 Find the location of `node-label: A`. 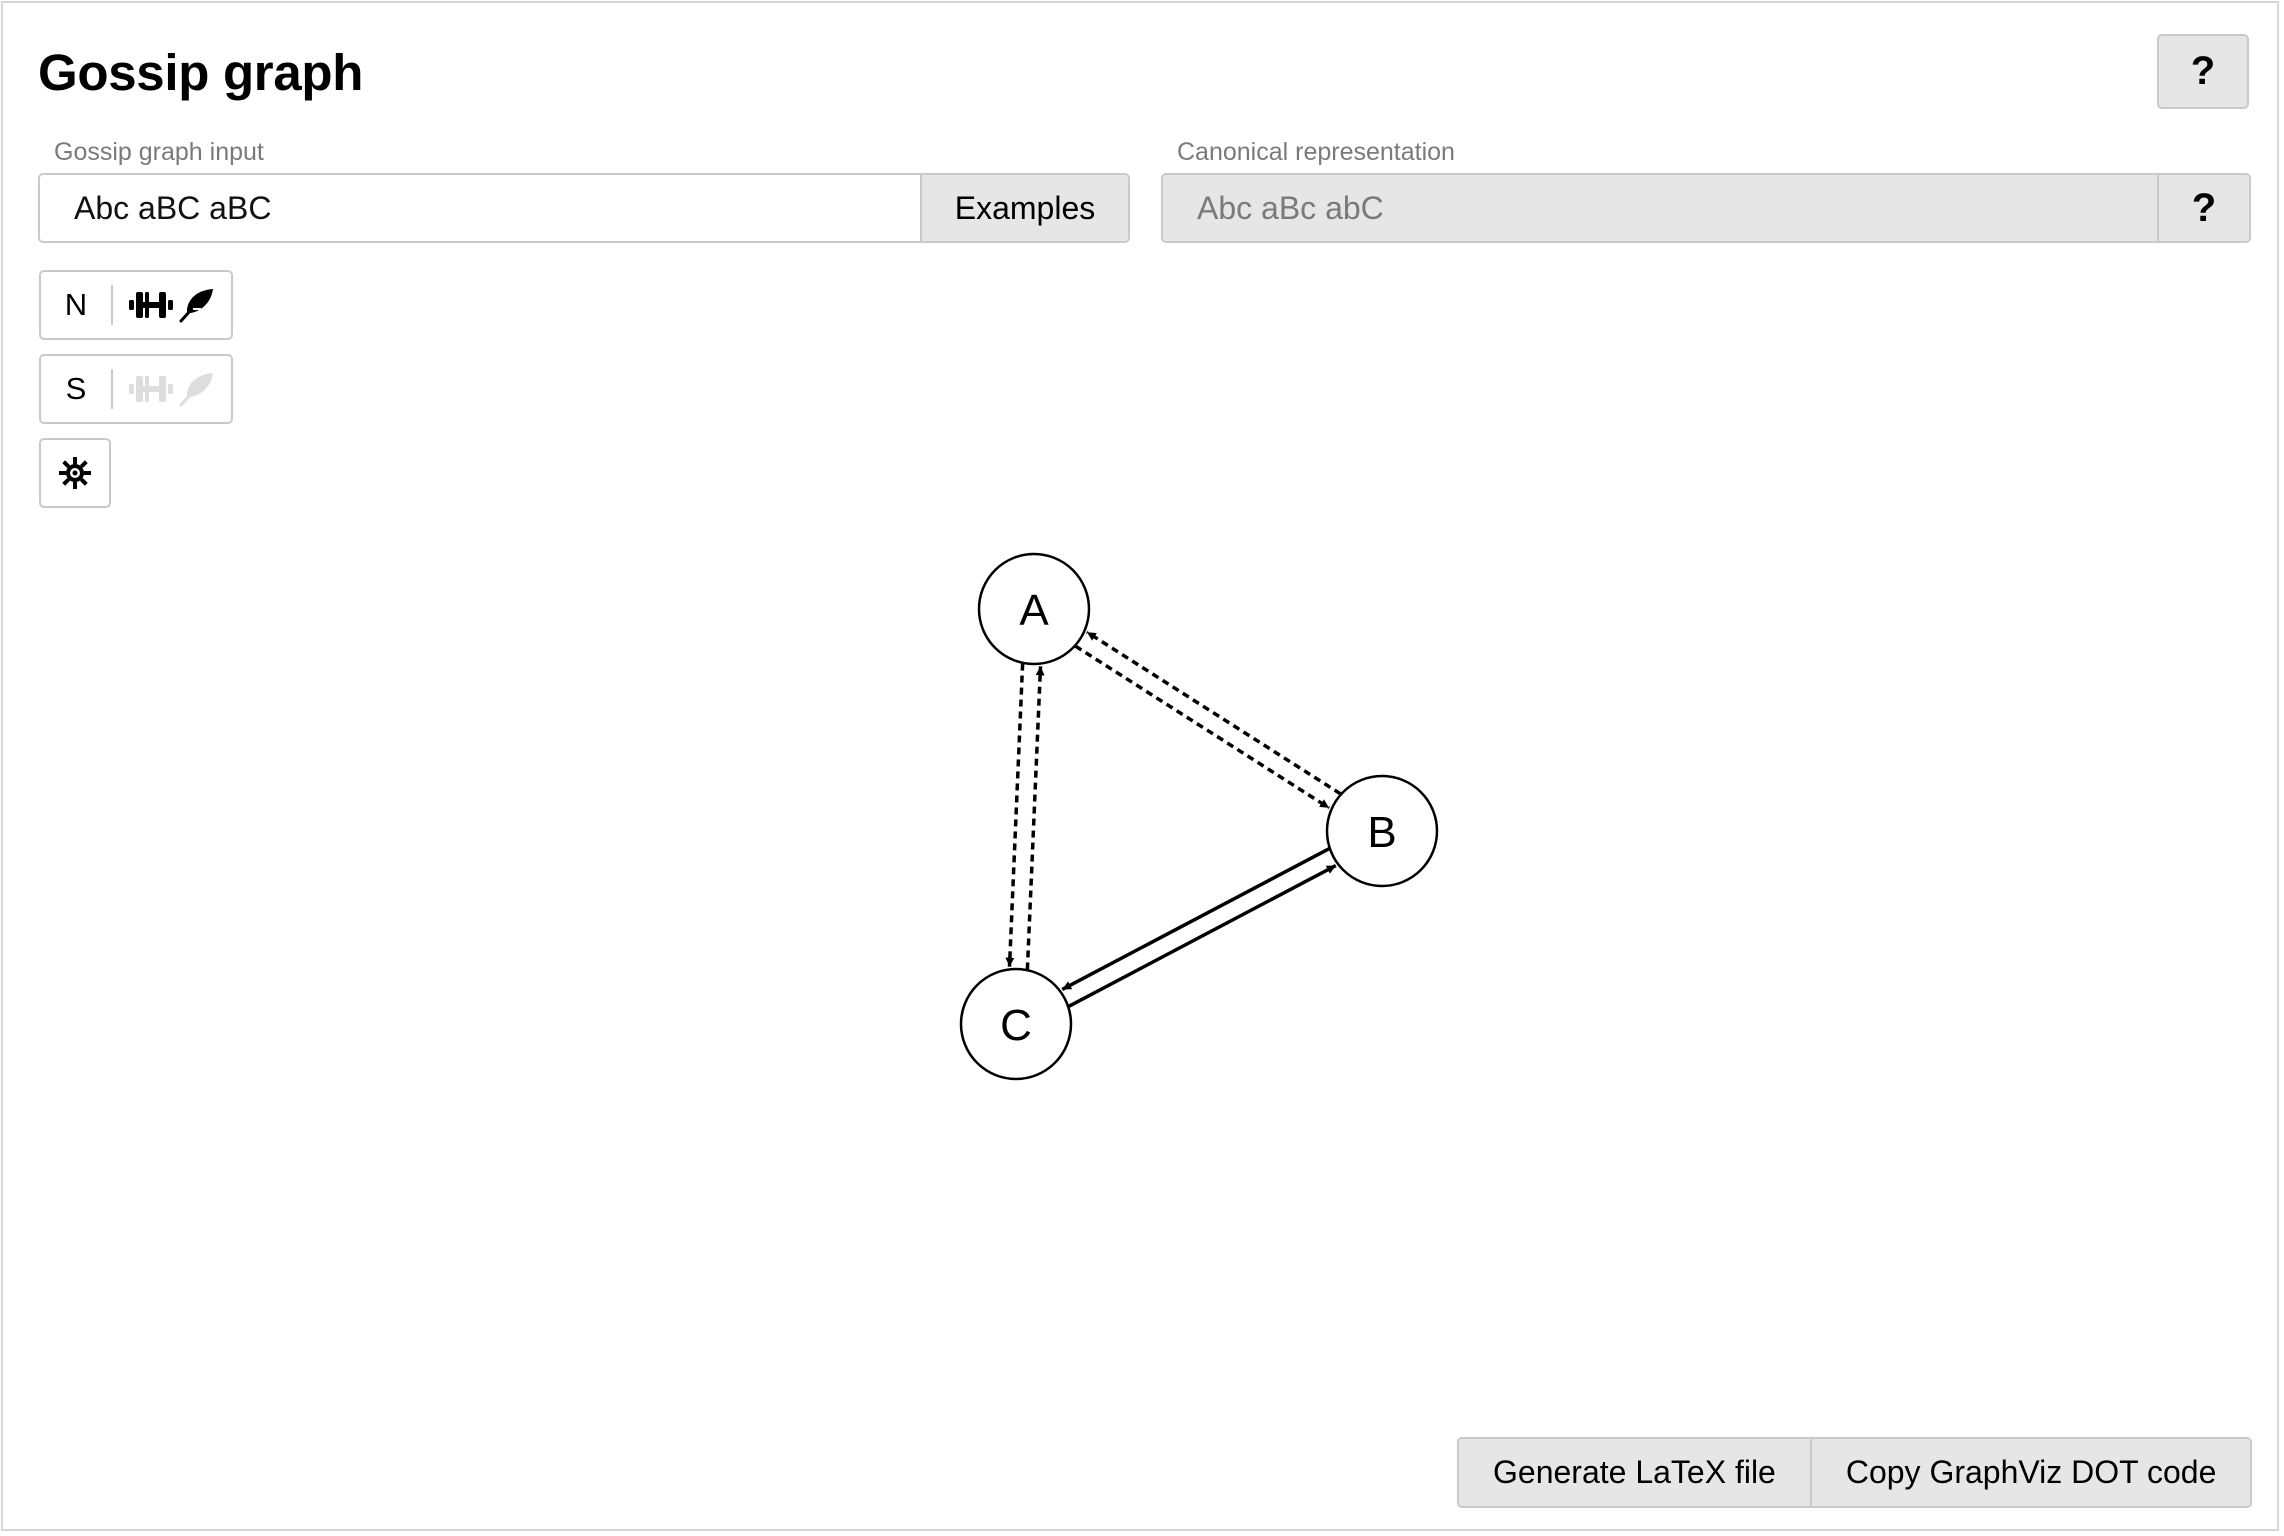

node-label: A is located at coordinates (1034, 610).